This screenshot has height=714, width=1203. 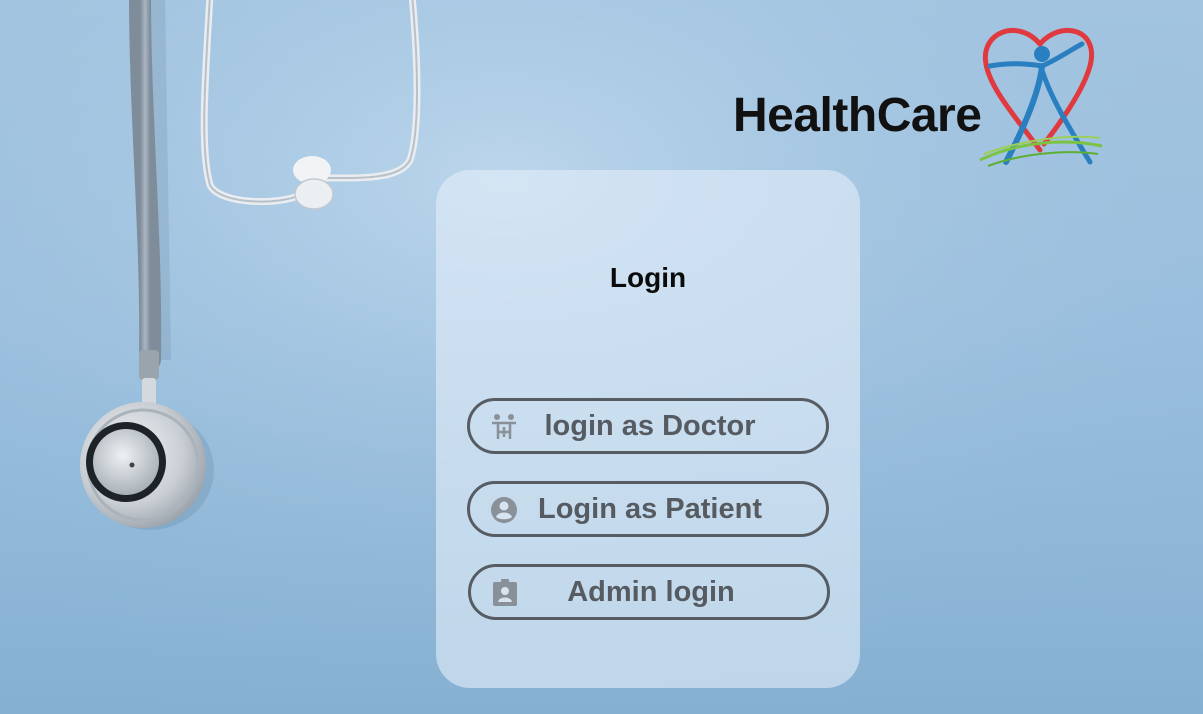 I want to click on login-as-doctor-label: login as Doctor, so click(x=650, y=425).